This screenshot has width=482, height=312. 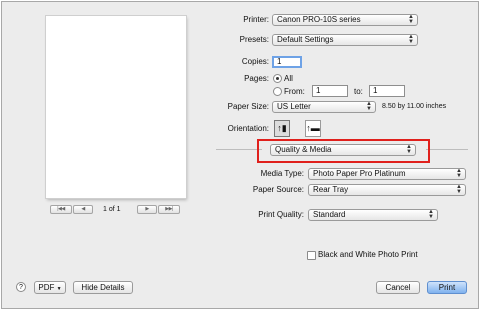 I want to click on printer-popup: Canon PRO-10S series ▲ ▼, so click(x=345, y=20).